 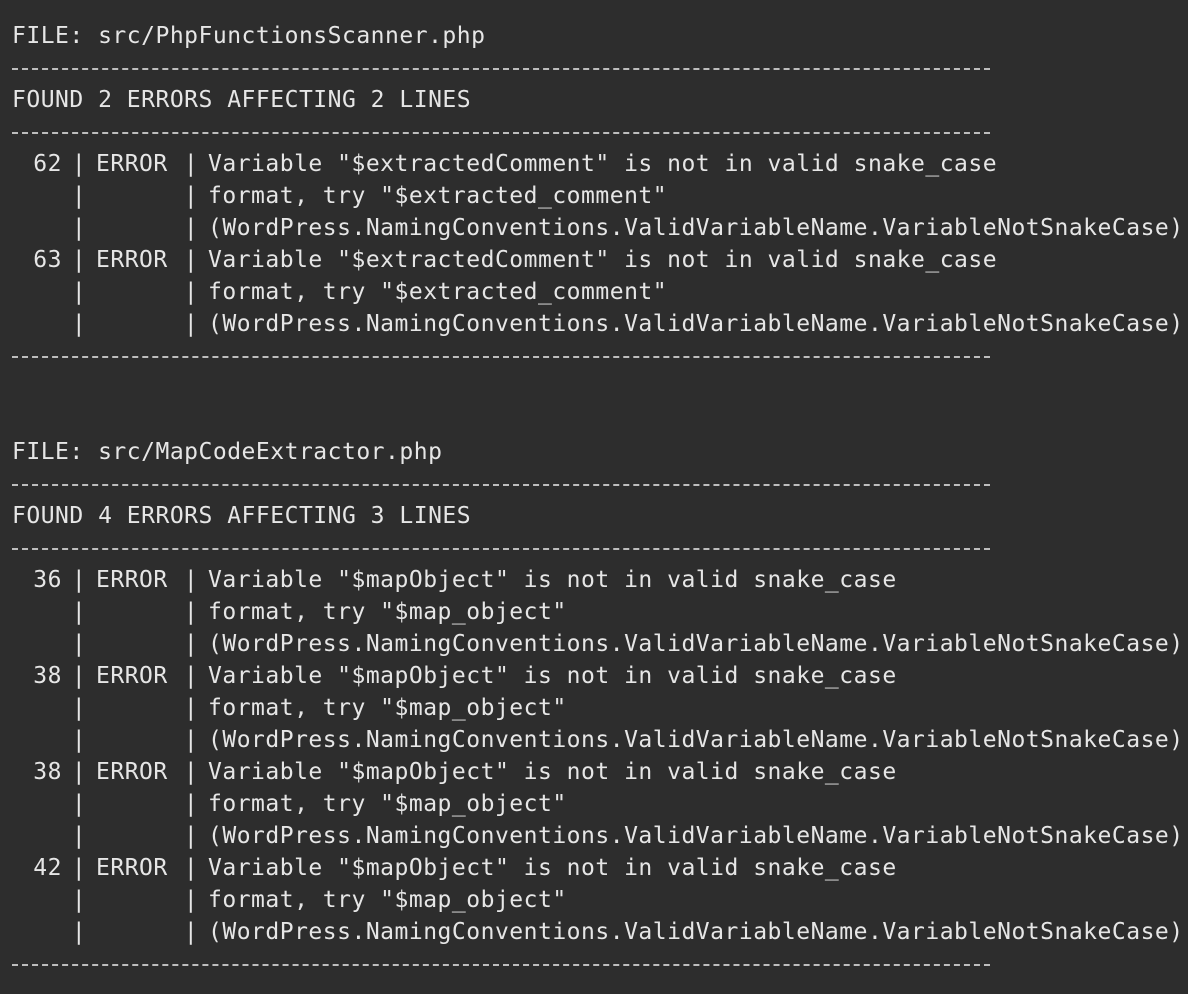 I want to click on line-number: 62, so click(x=47, y=164).